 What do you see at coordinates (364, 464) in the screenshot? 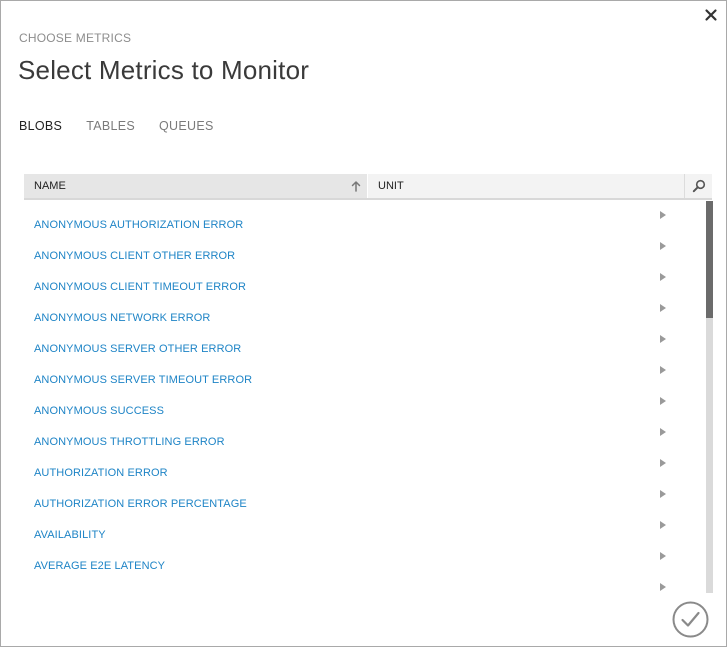
I see `list-item: AUTHORIZATION ERROR` at bounding box center [364, 464].